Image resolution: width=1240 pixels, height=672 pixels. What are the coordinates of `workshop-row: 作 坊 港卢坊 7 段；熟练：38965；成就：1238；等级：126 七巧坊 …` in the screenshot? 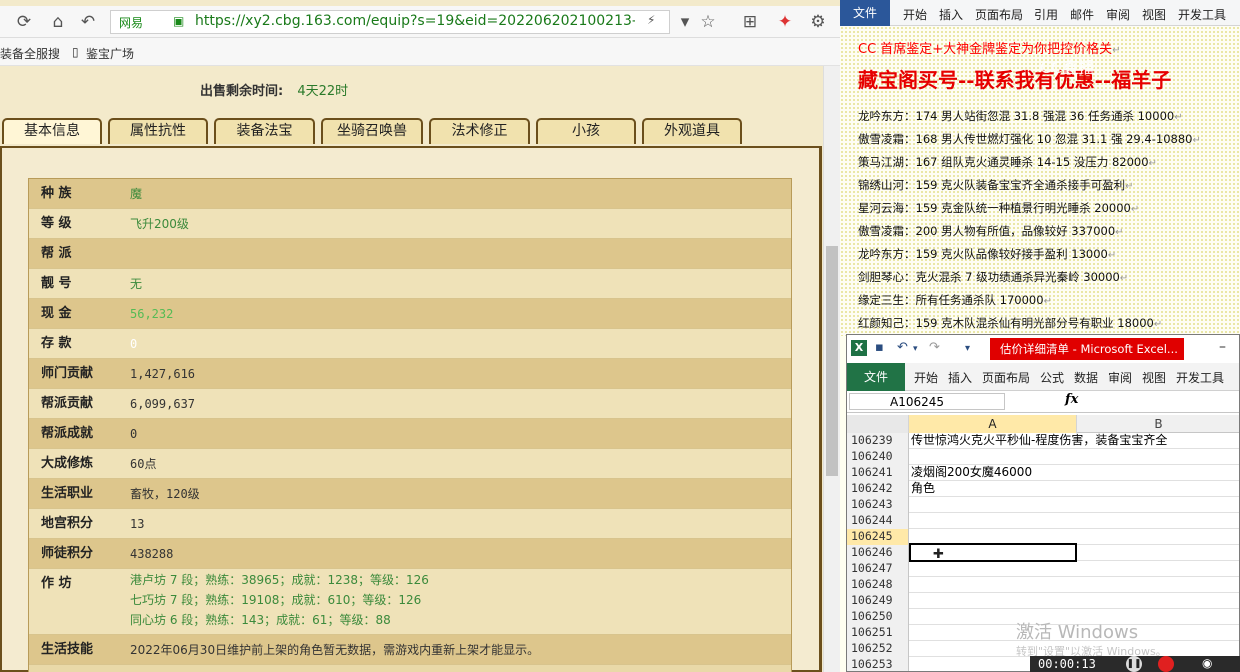 It's located at (410, 602).